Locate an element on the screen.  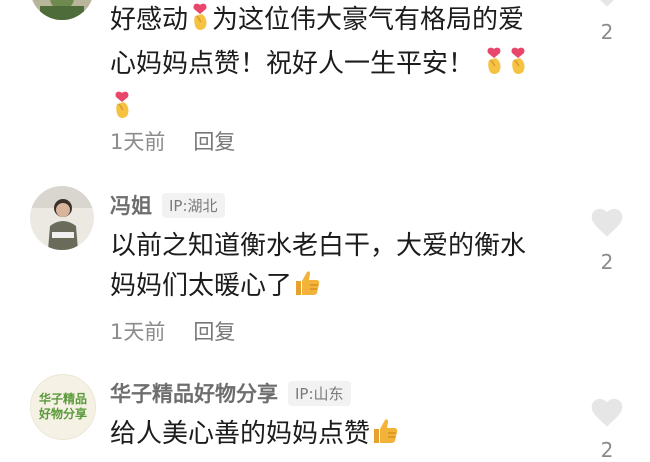
avatar-badge-line: 好物分享 is located at coordinates (62, 414).